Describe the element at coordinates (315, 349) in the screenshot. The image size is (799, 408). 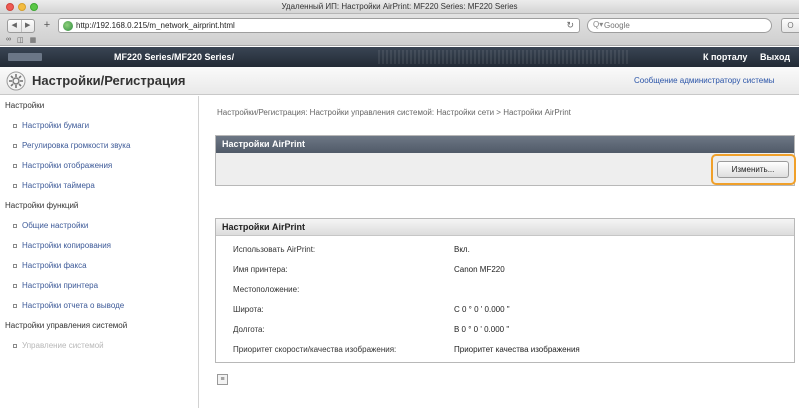
I see `row-label: Приоритет скорости/качества изображения:` at that location.